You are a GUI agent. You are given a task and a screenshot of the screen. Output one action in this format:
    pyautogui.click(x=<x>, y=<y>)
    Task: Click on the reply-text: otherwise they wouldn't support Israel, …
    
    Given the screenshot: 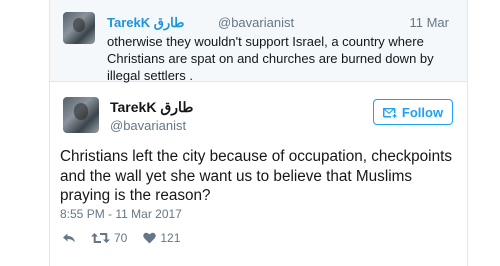 What is the action you would take?
    pyautogui.click(x=270, y=58)
    